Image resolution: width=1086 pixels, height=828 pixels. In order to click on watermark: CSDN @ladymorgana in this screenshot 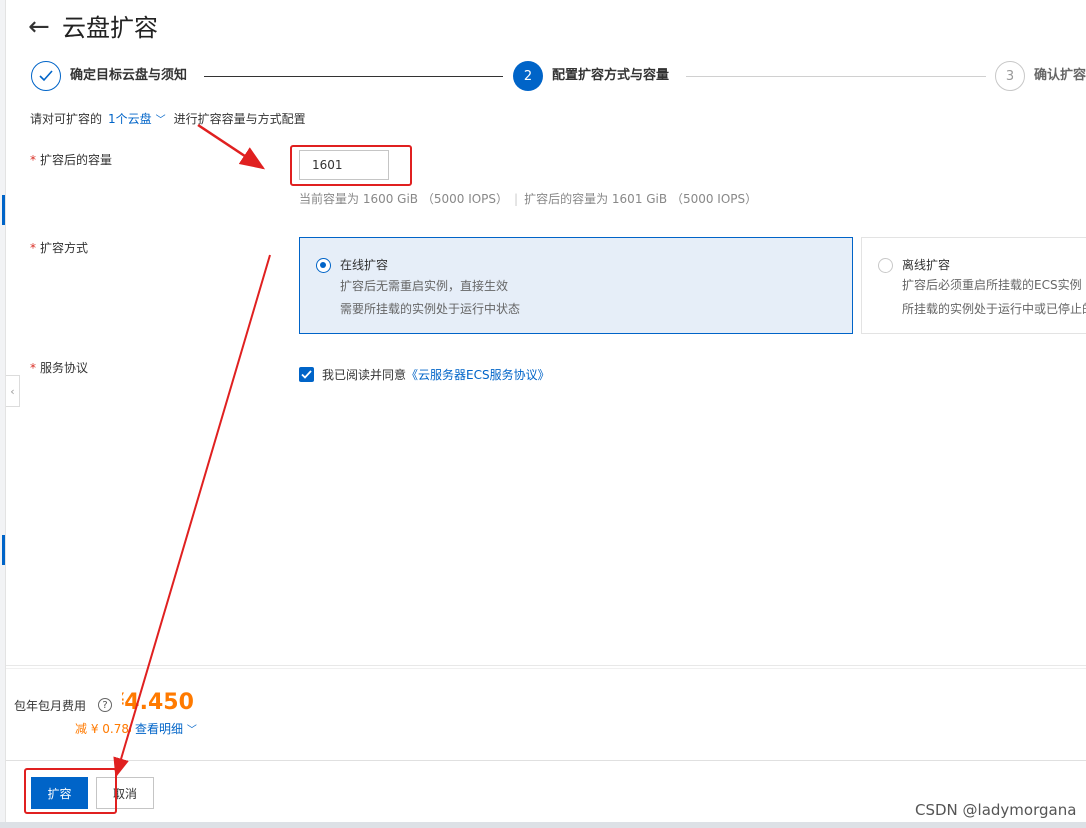, I will do `click(996, 810)`.